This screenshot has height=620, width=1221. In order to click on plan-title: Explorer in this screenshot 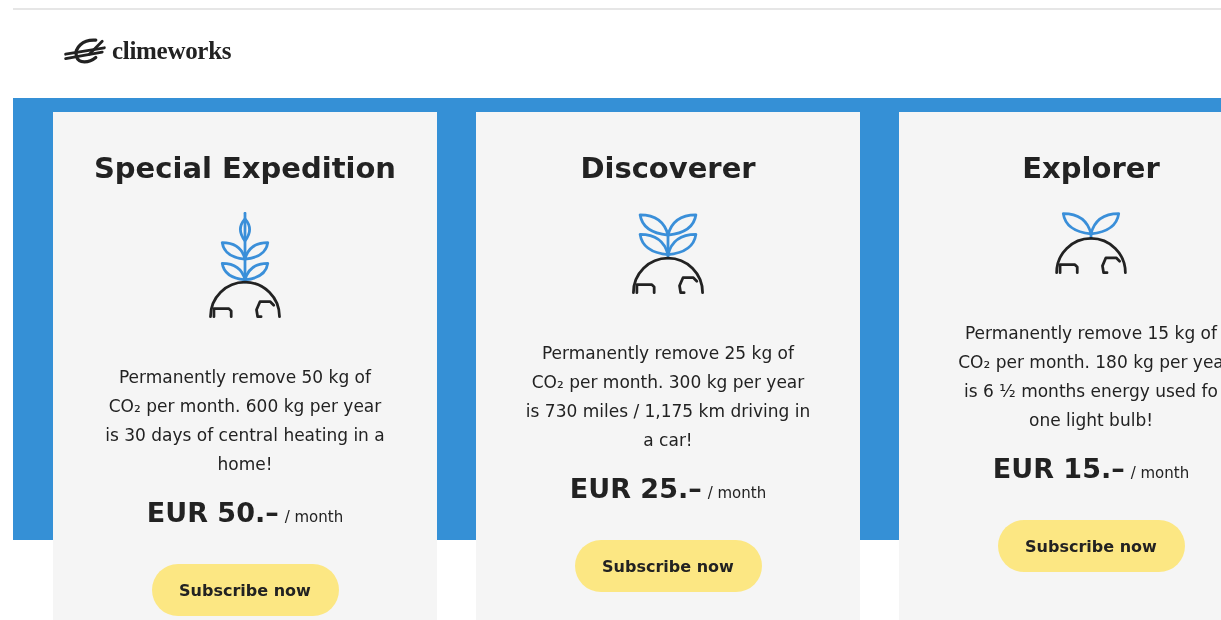, I will do `click(1091, 168)`.